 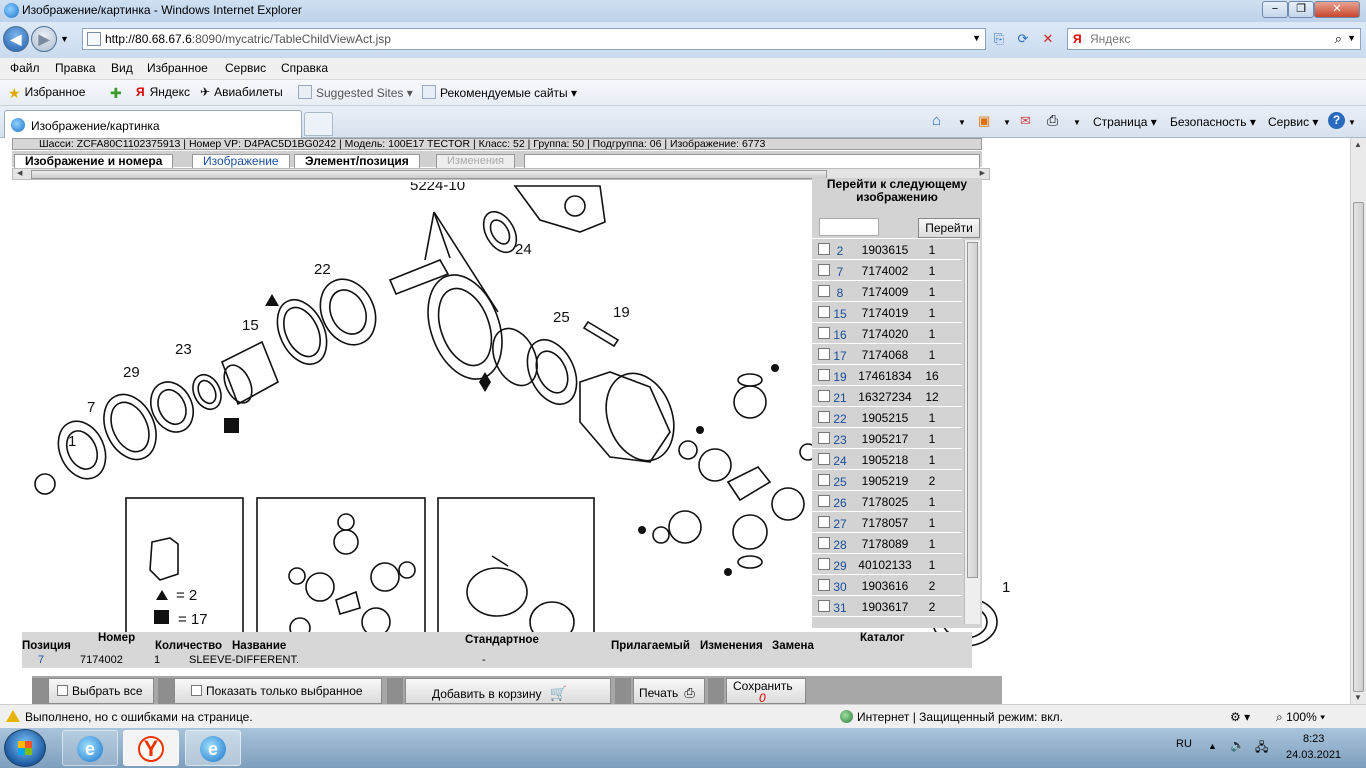 What do you see at coordinates (840, 545) in the screenshot?
I see `row-position-link: 28` at bounding box center [840, 545].